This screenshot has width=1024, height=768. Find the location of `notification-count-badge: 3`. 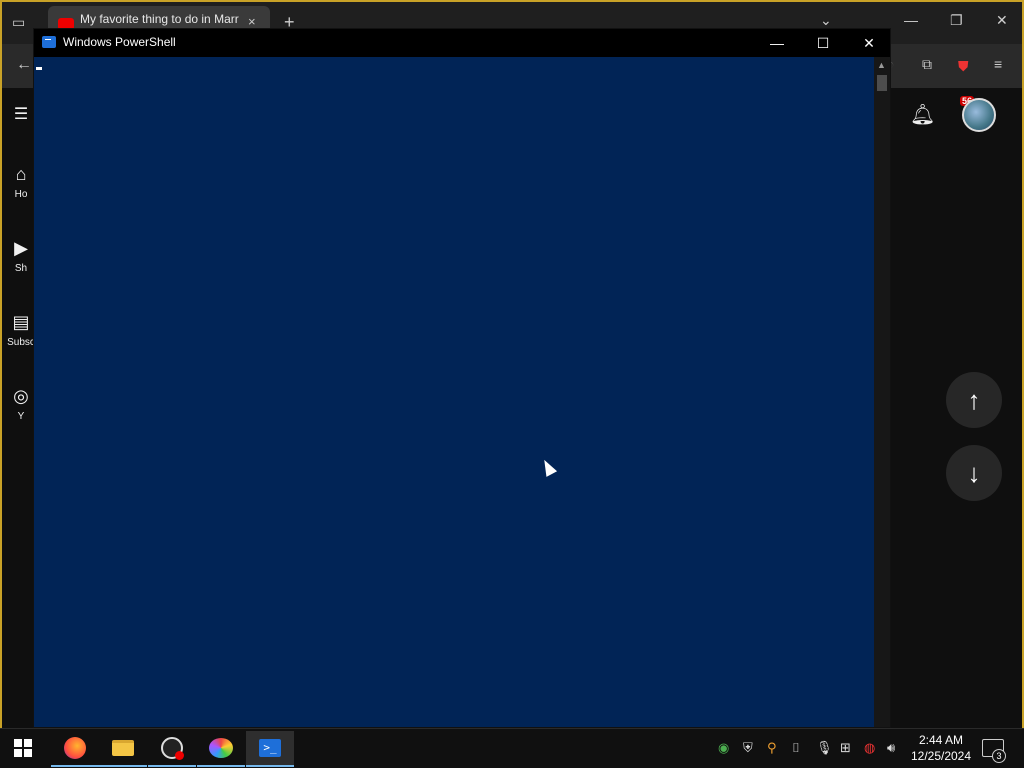

notification-count-badge: 3 is located at coordinates (999, 756).